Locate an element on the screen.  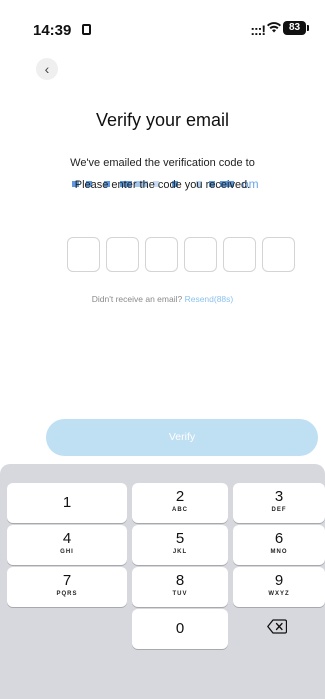
key-0: 0 is located at coordinates (180, 629).